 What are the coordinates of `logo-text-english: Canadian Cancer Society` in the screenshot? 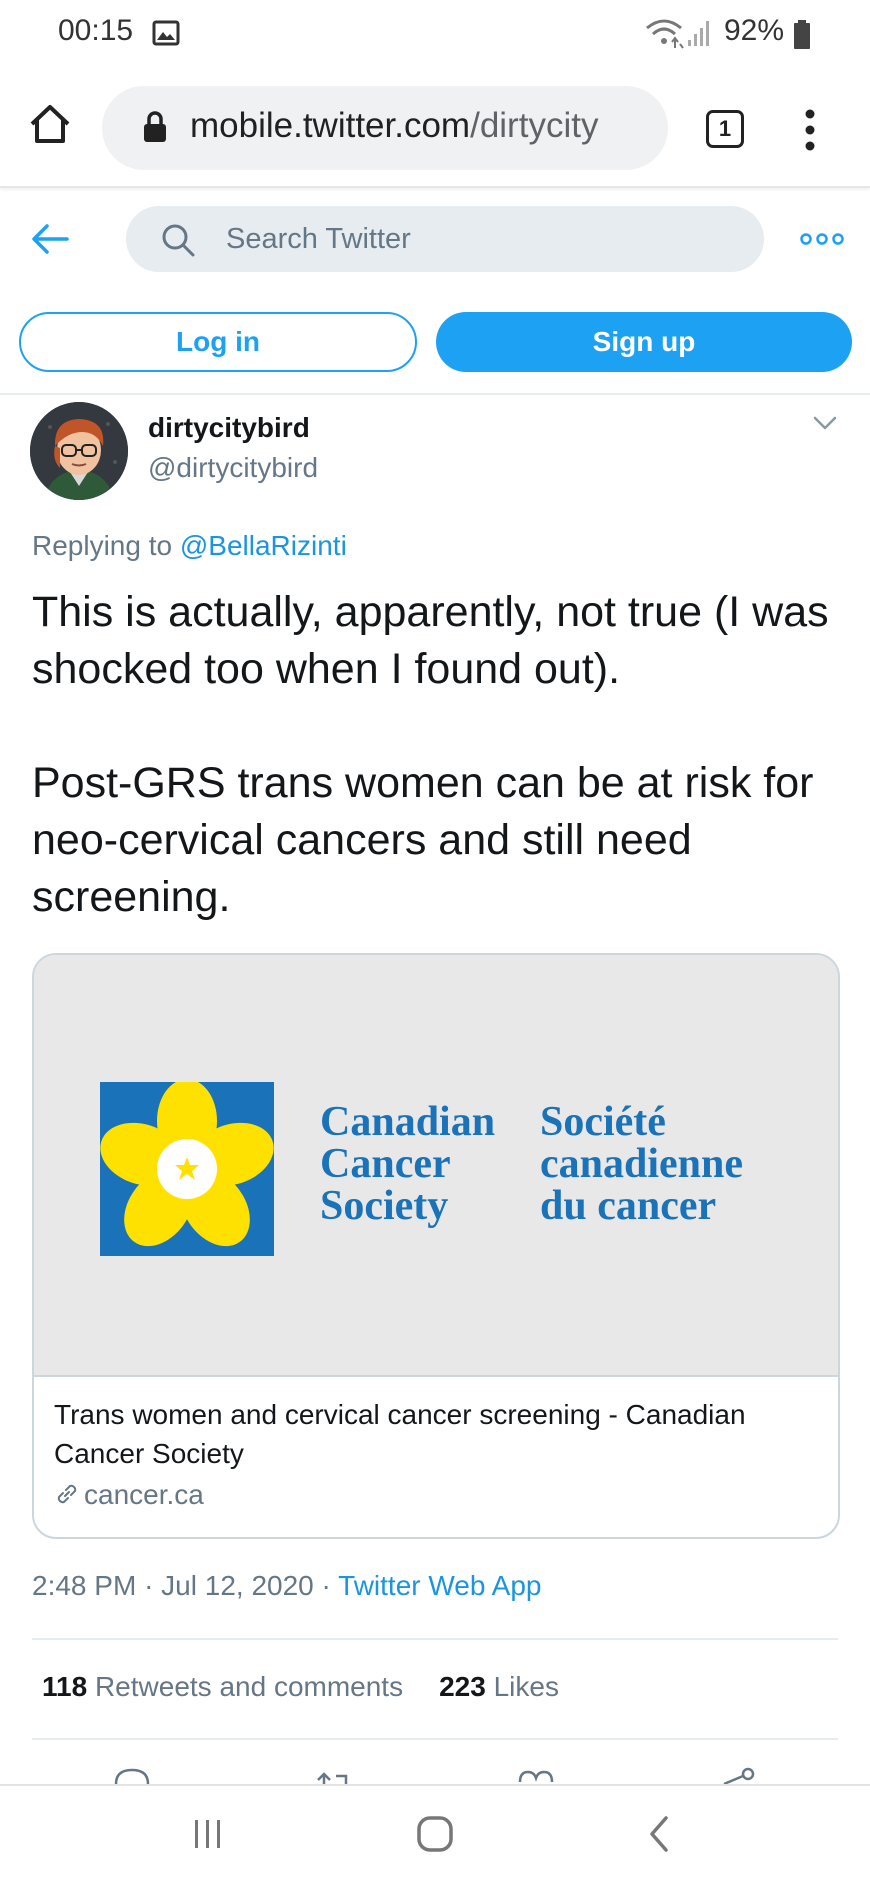 It's located at (408, 1164).